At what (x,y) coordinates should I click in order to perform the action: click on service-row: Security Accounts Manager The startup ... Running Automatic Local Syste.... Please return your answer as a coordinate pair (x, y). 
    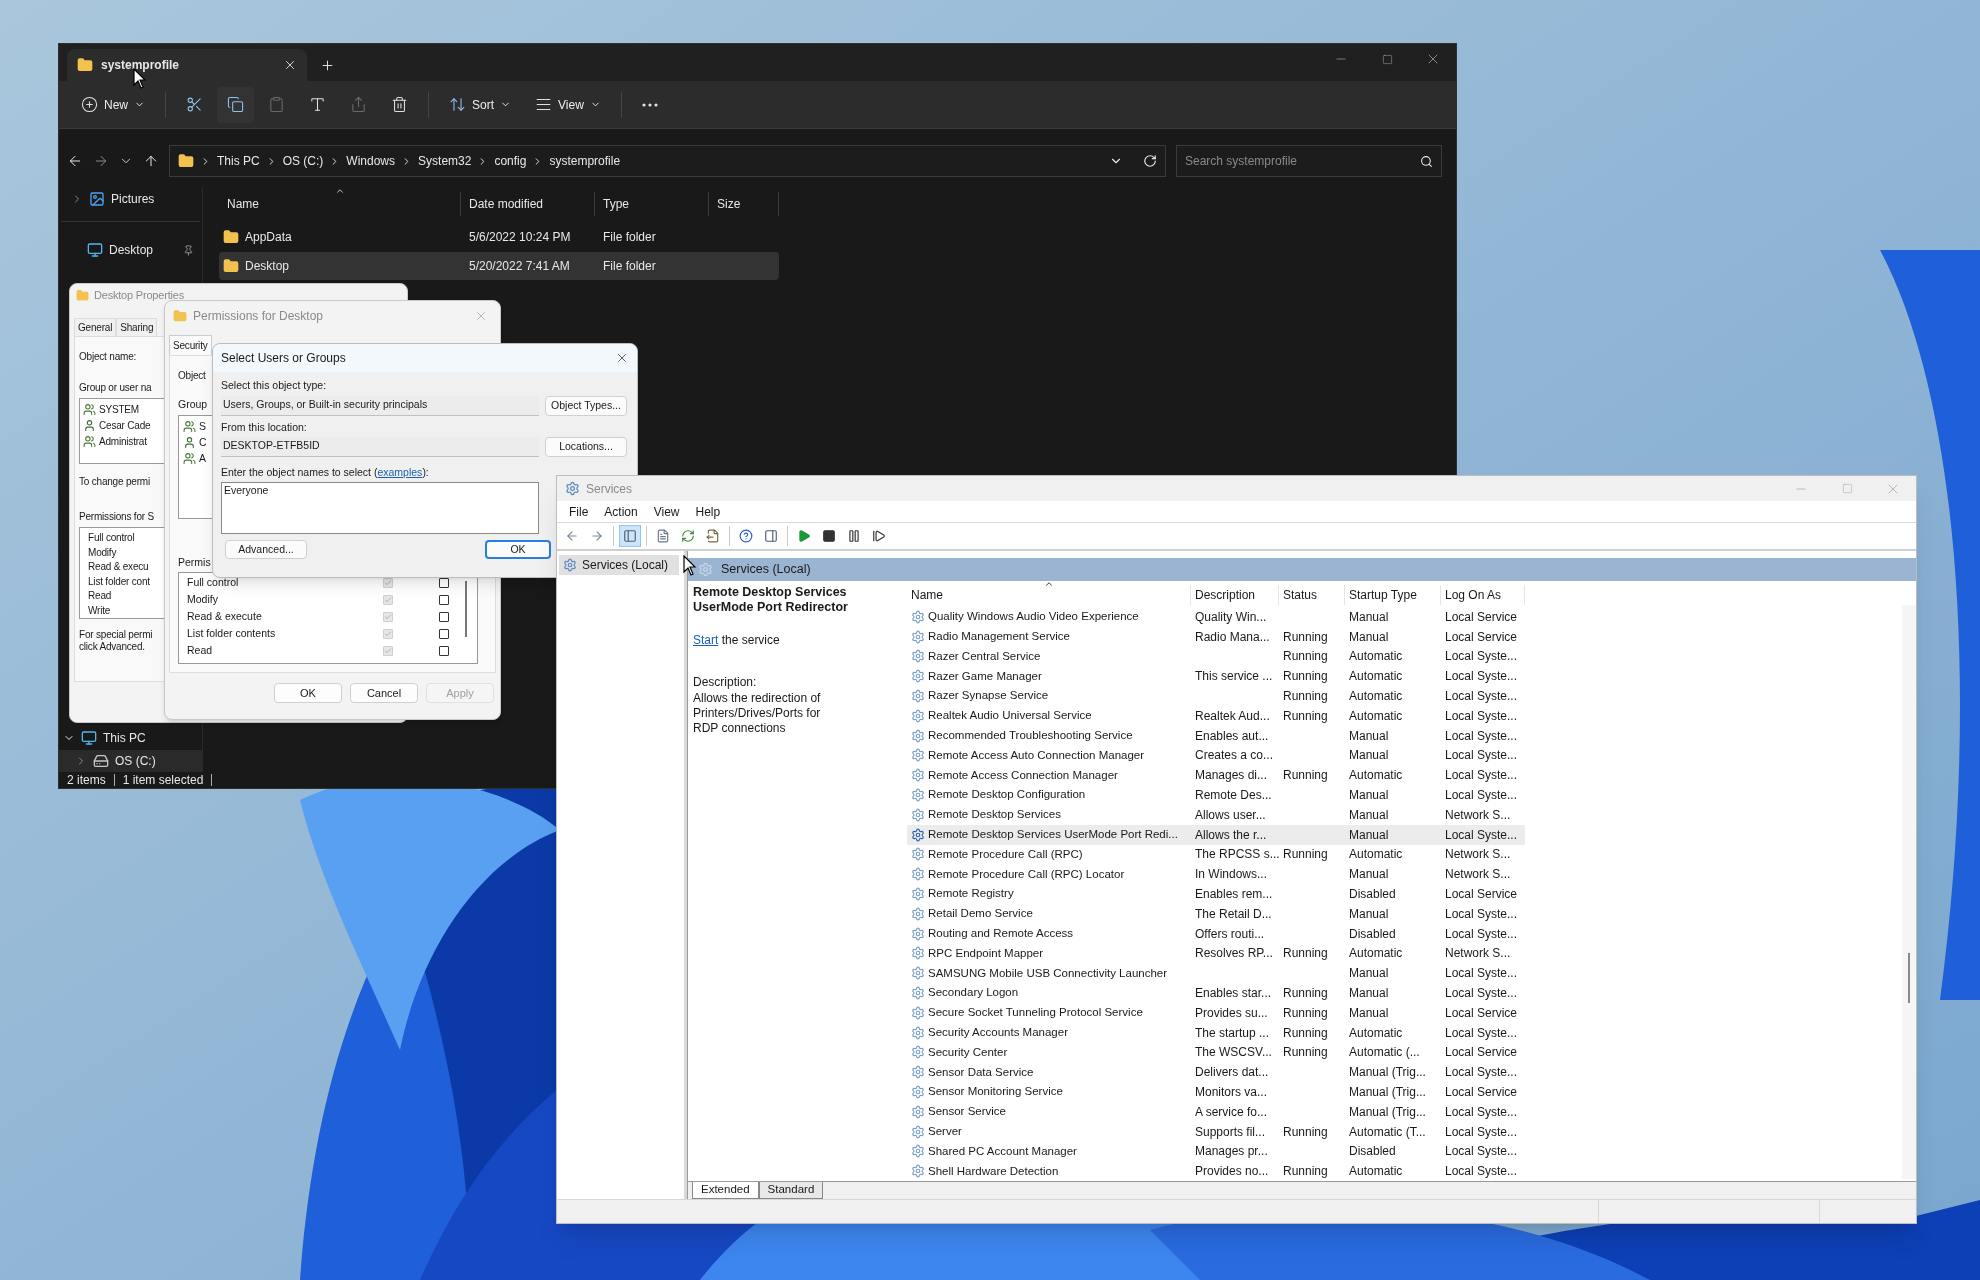
    Looking at the image, I should click on (1216, 1032).